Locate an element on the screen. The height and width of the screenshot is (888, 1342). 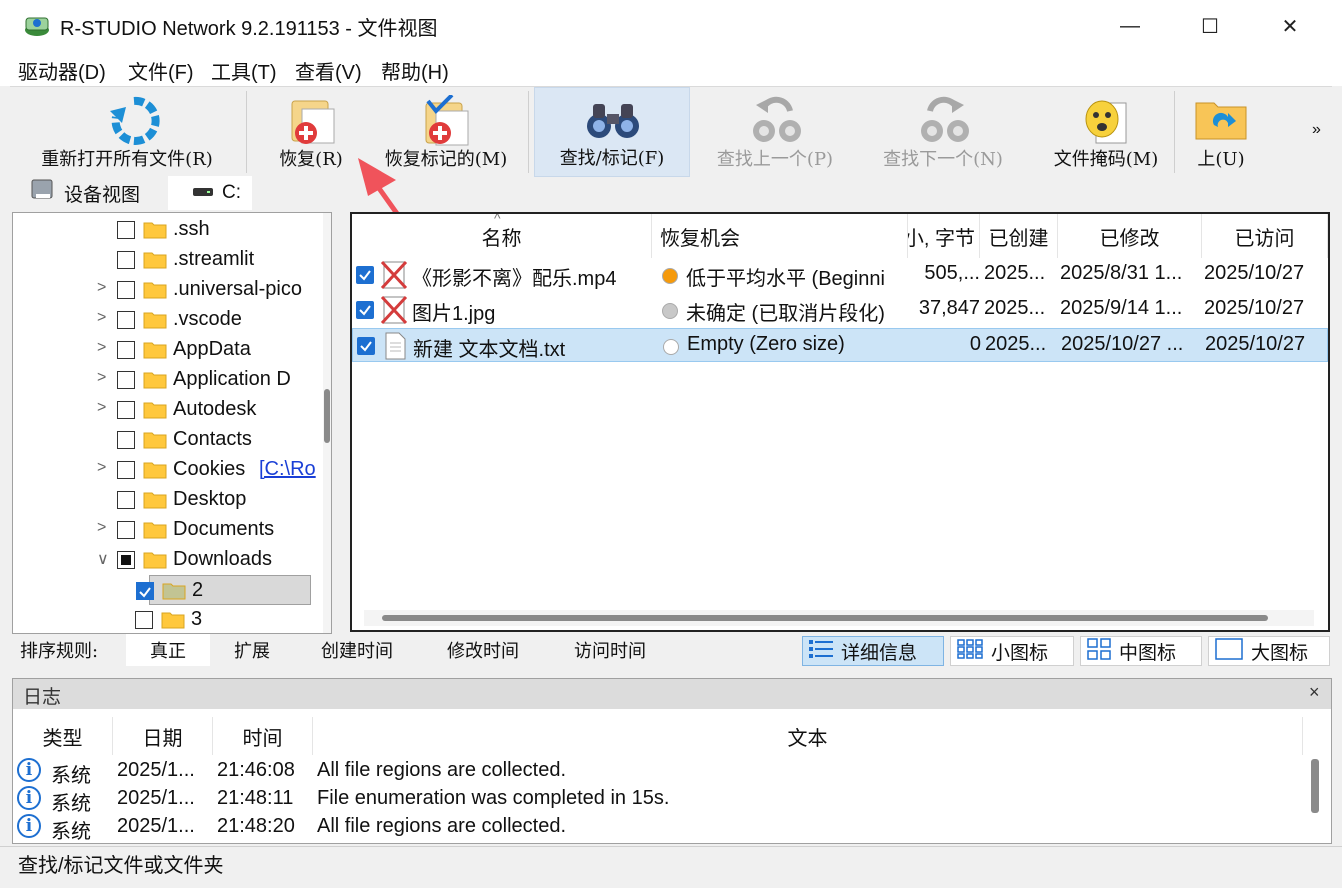
tree-item: > AppData is located at coordinates (163, 350).